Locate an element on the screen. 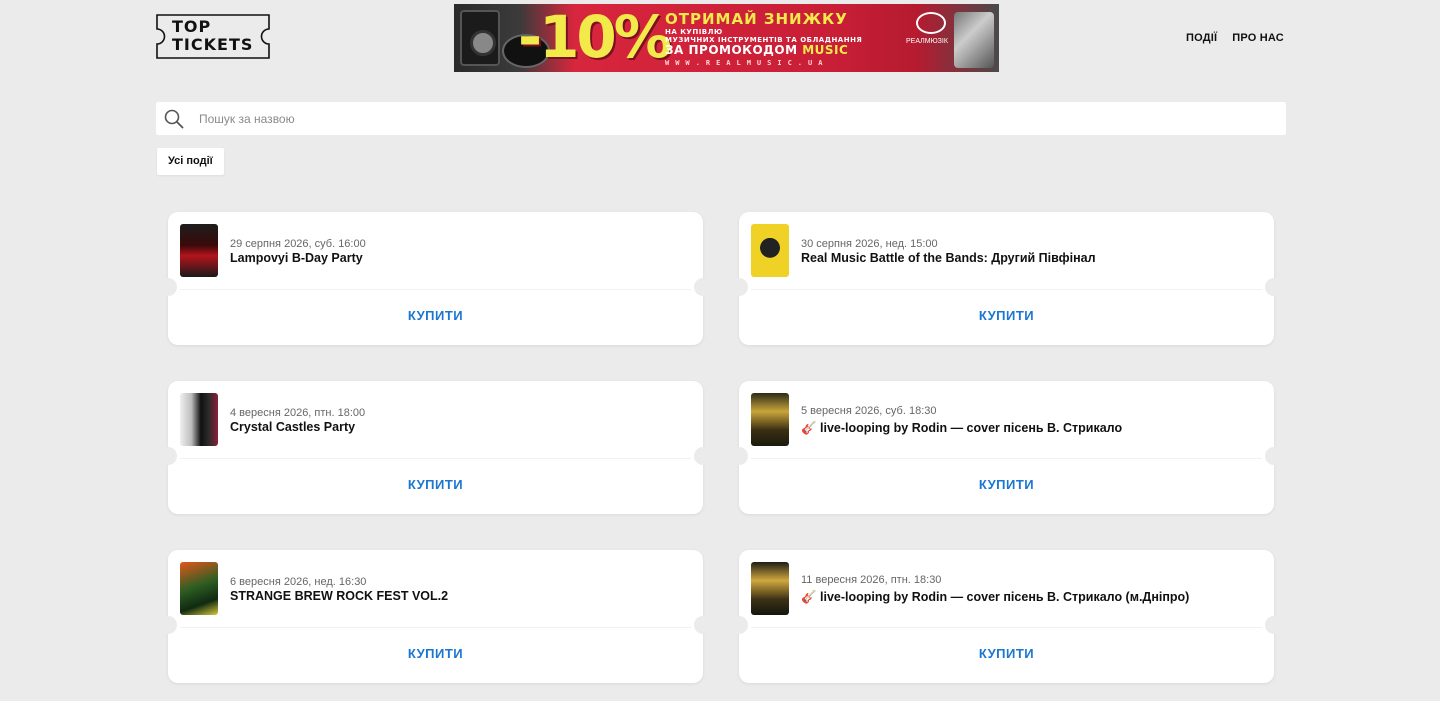  search-input is located at coordinates (739, 118).